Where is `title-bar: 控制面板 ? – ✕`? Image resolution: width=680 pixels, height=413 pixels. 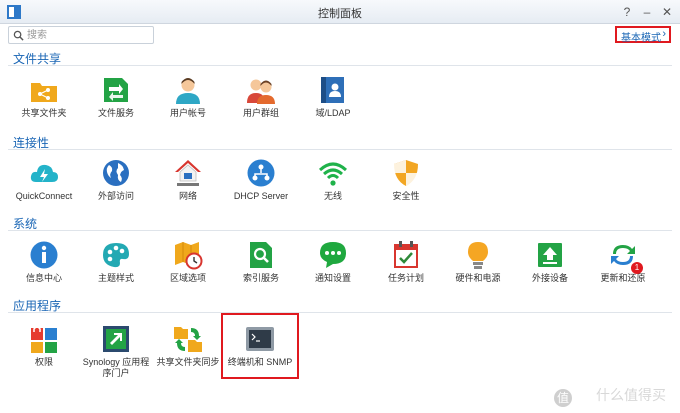
title-bar: 控制面板 ? – ✕ is located at coordinates (340, 12).